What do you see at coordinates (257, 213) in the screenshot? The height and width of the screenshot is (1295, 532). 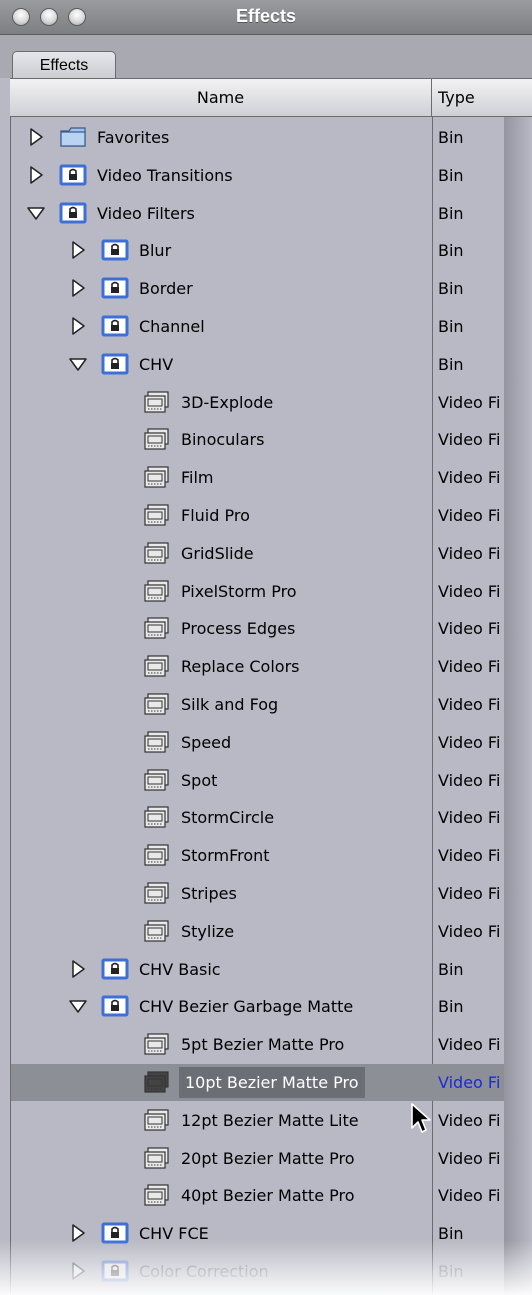 I see `list-row: Video Filters Bin` at bounding box center [257, 213].